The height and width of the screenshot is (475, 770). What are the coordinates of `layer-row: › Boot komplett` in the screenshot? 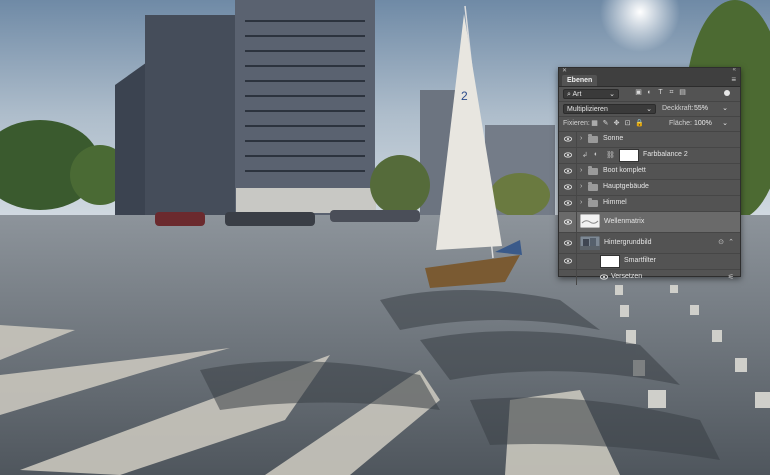 It's located at (649, 172).